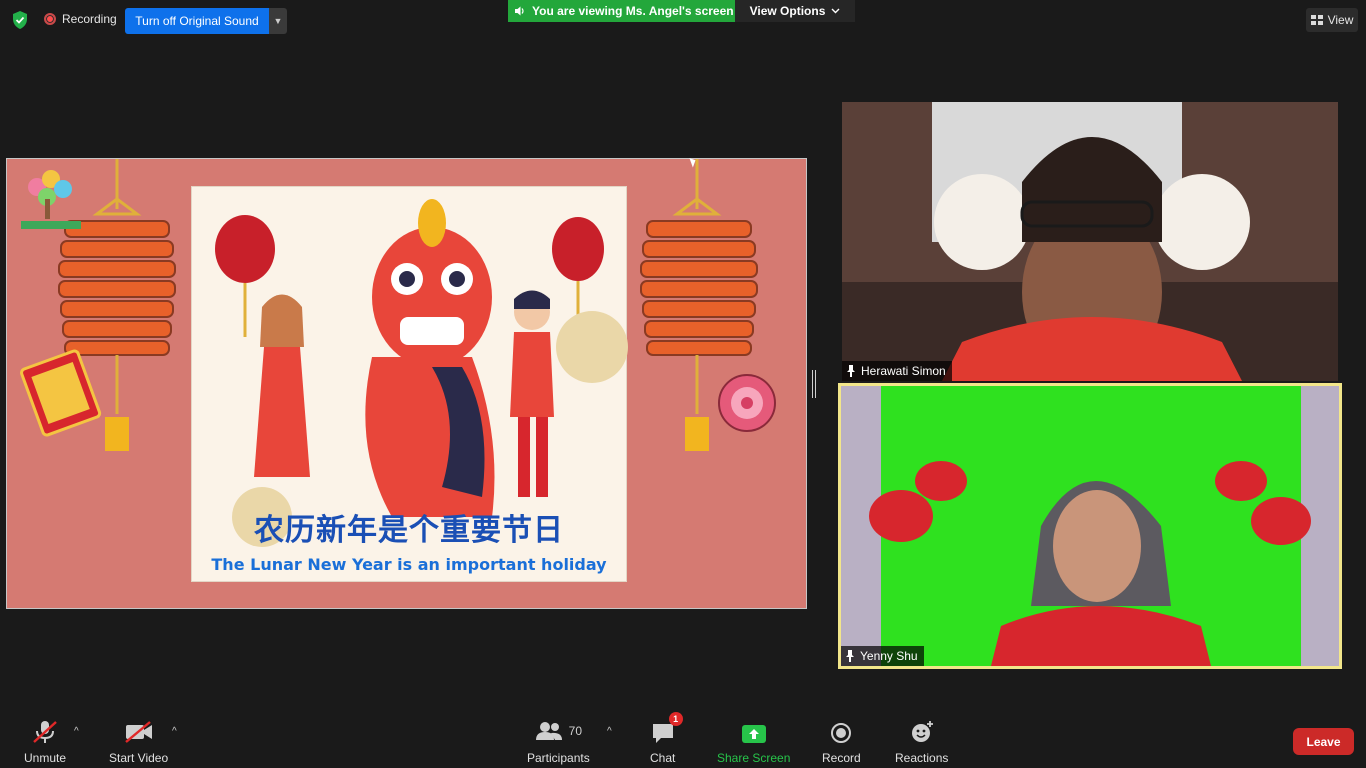  What do you see at coordinates (20, 20) in the screenshot?
I see `security-shield-icon` at bounding box center [20, 20].